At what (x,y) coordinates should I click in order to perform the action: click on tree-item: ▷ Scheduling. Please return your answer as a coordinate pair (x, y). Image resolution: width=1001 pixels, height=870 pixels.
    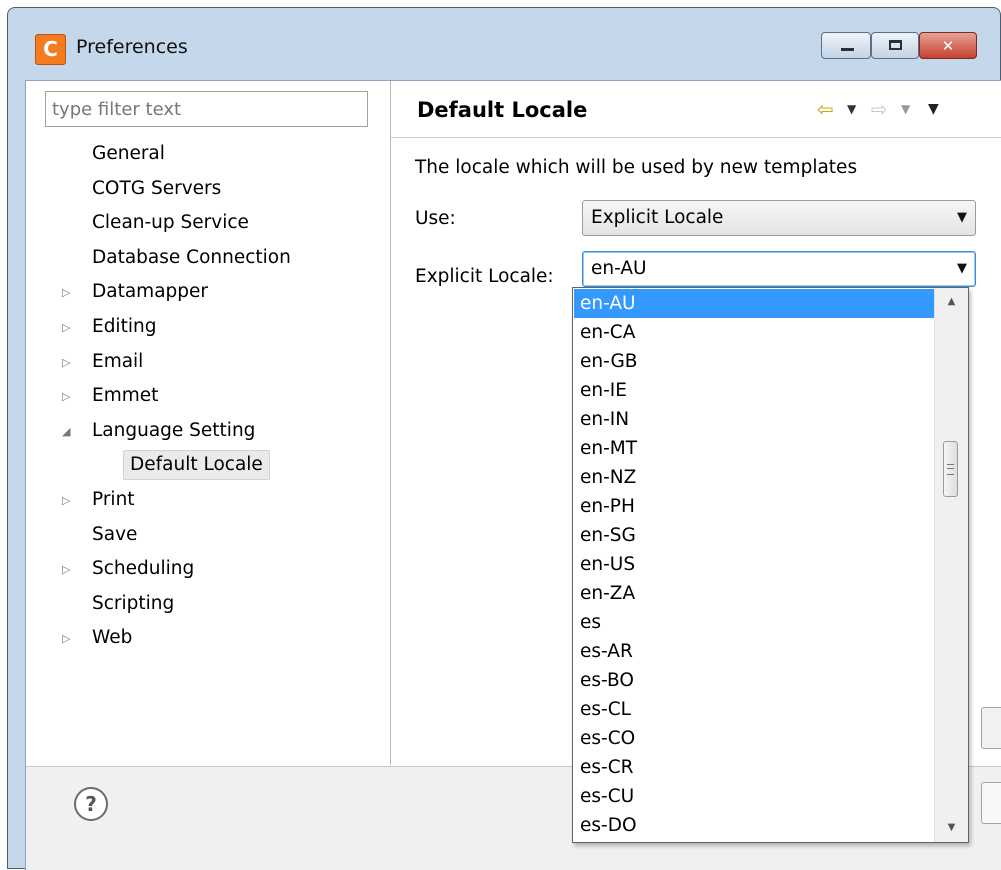
    Looking at the image, I should click on (208, 569).